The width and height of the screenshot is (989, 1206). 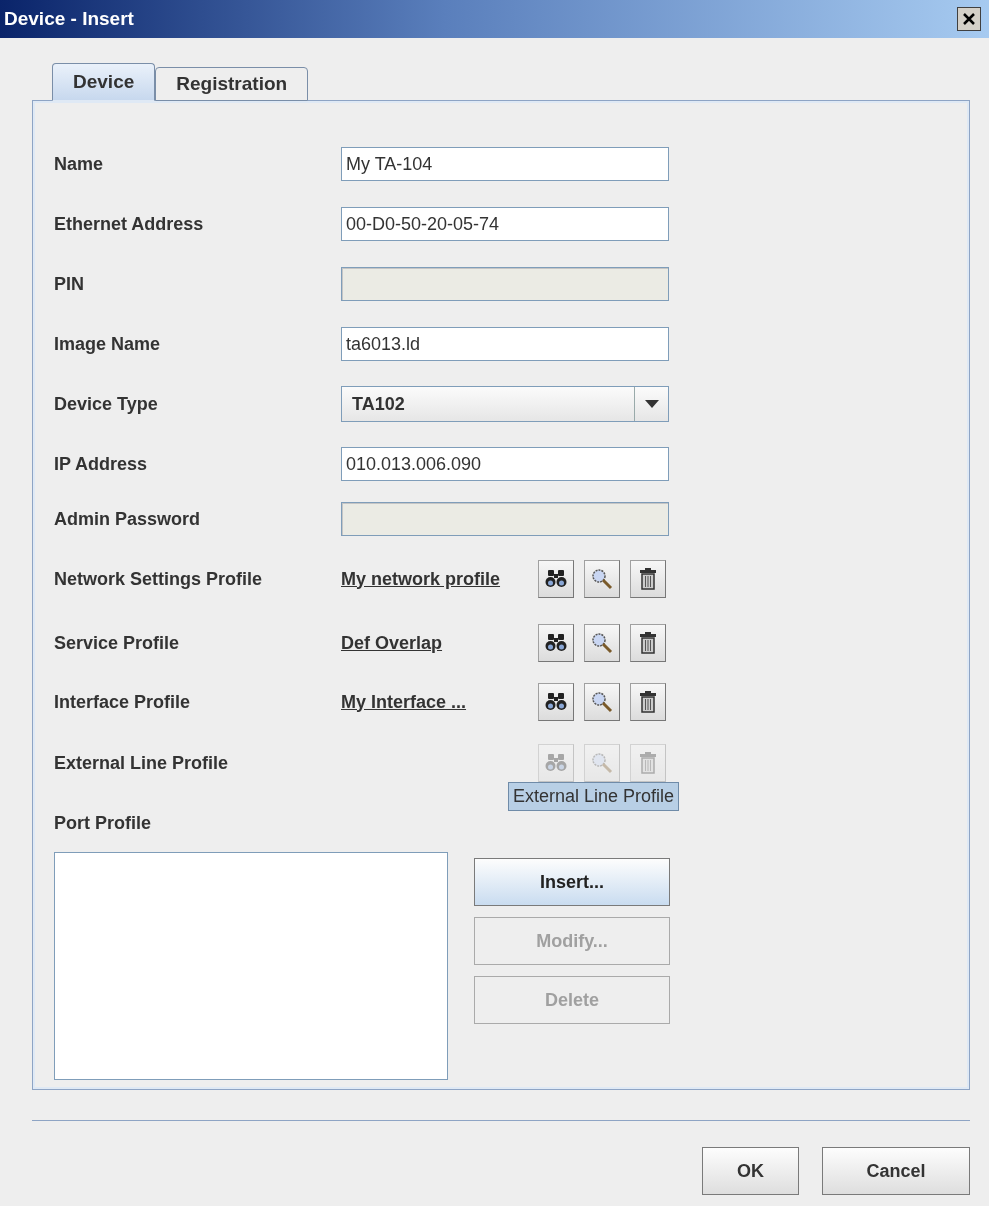 I want to click on close-icon, so click(x=969, y=19).